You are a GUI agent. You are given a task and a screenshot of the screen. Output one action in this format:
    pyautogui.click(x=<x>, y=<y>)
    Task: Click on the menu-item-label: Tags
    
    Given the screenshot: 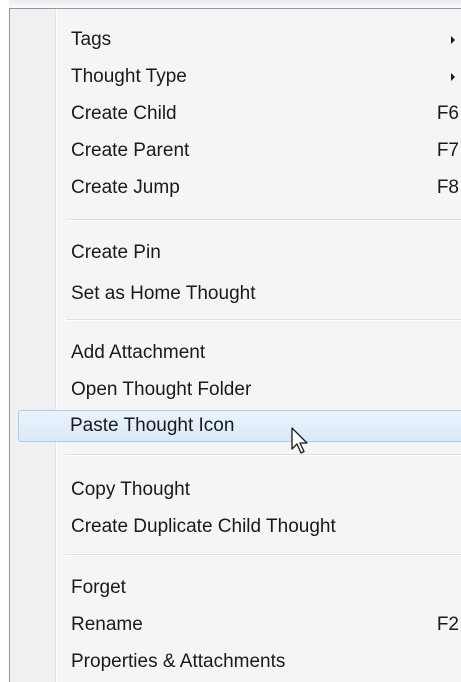 What is the action you would take?
    pyautogui.click(x=91, y=39)
    